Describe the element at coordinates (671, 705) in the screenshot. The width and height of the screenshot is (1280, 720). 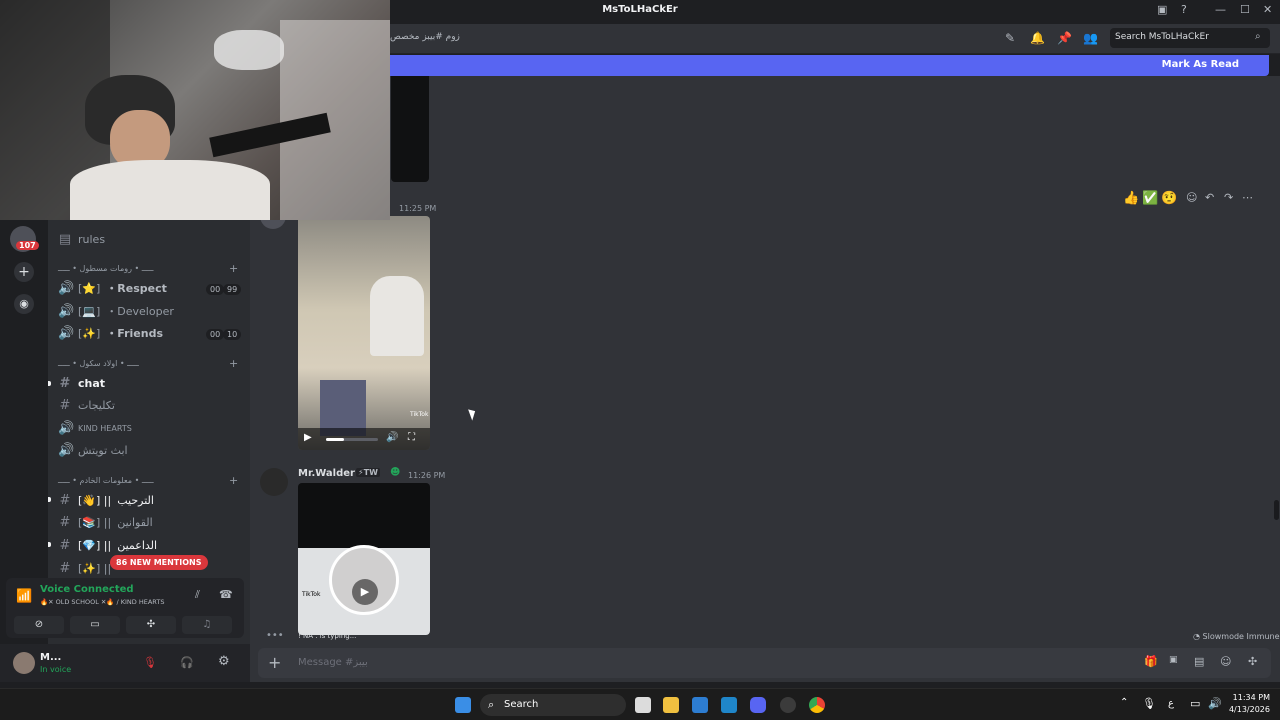
I see `file-explorer-icon` at that location.